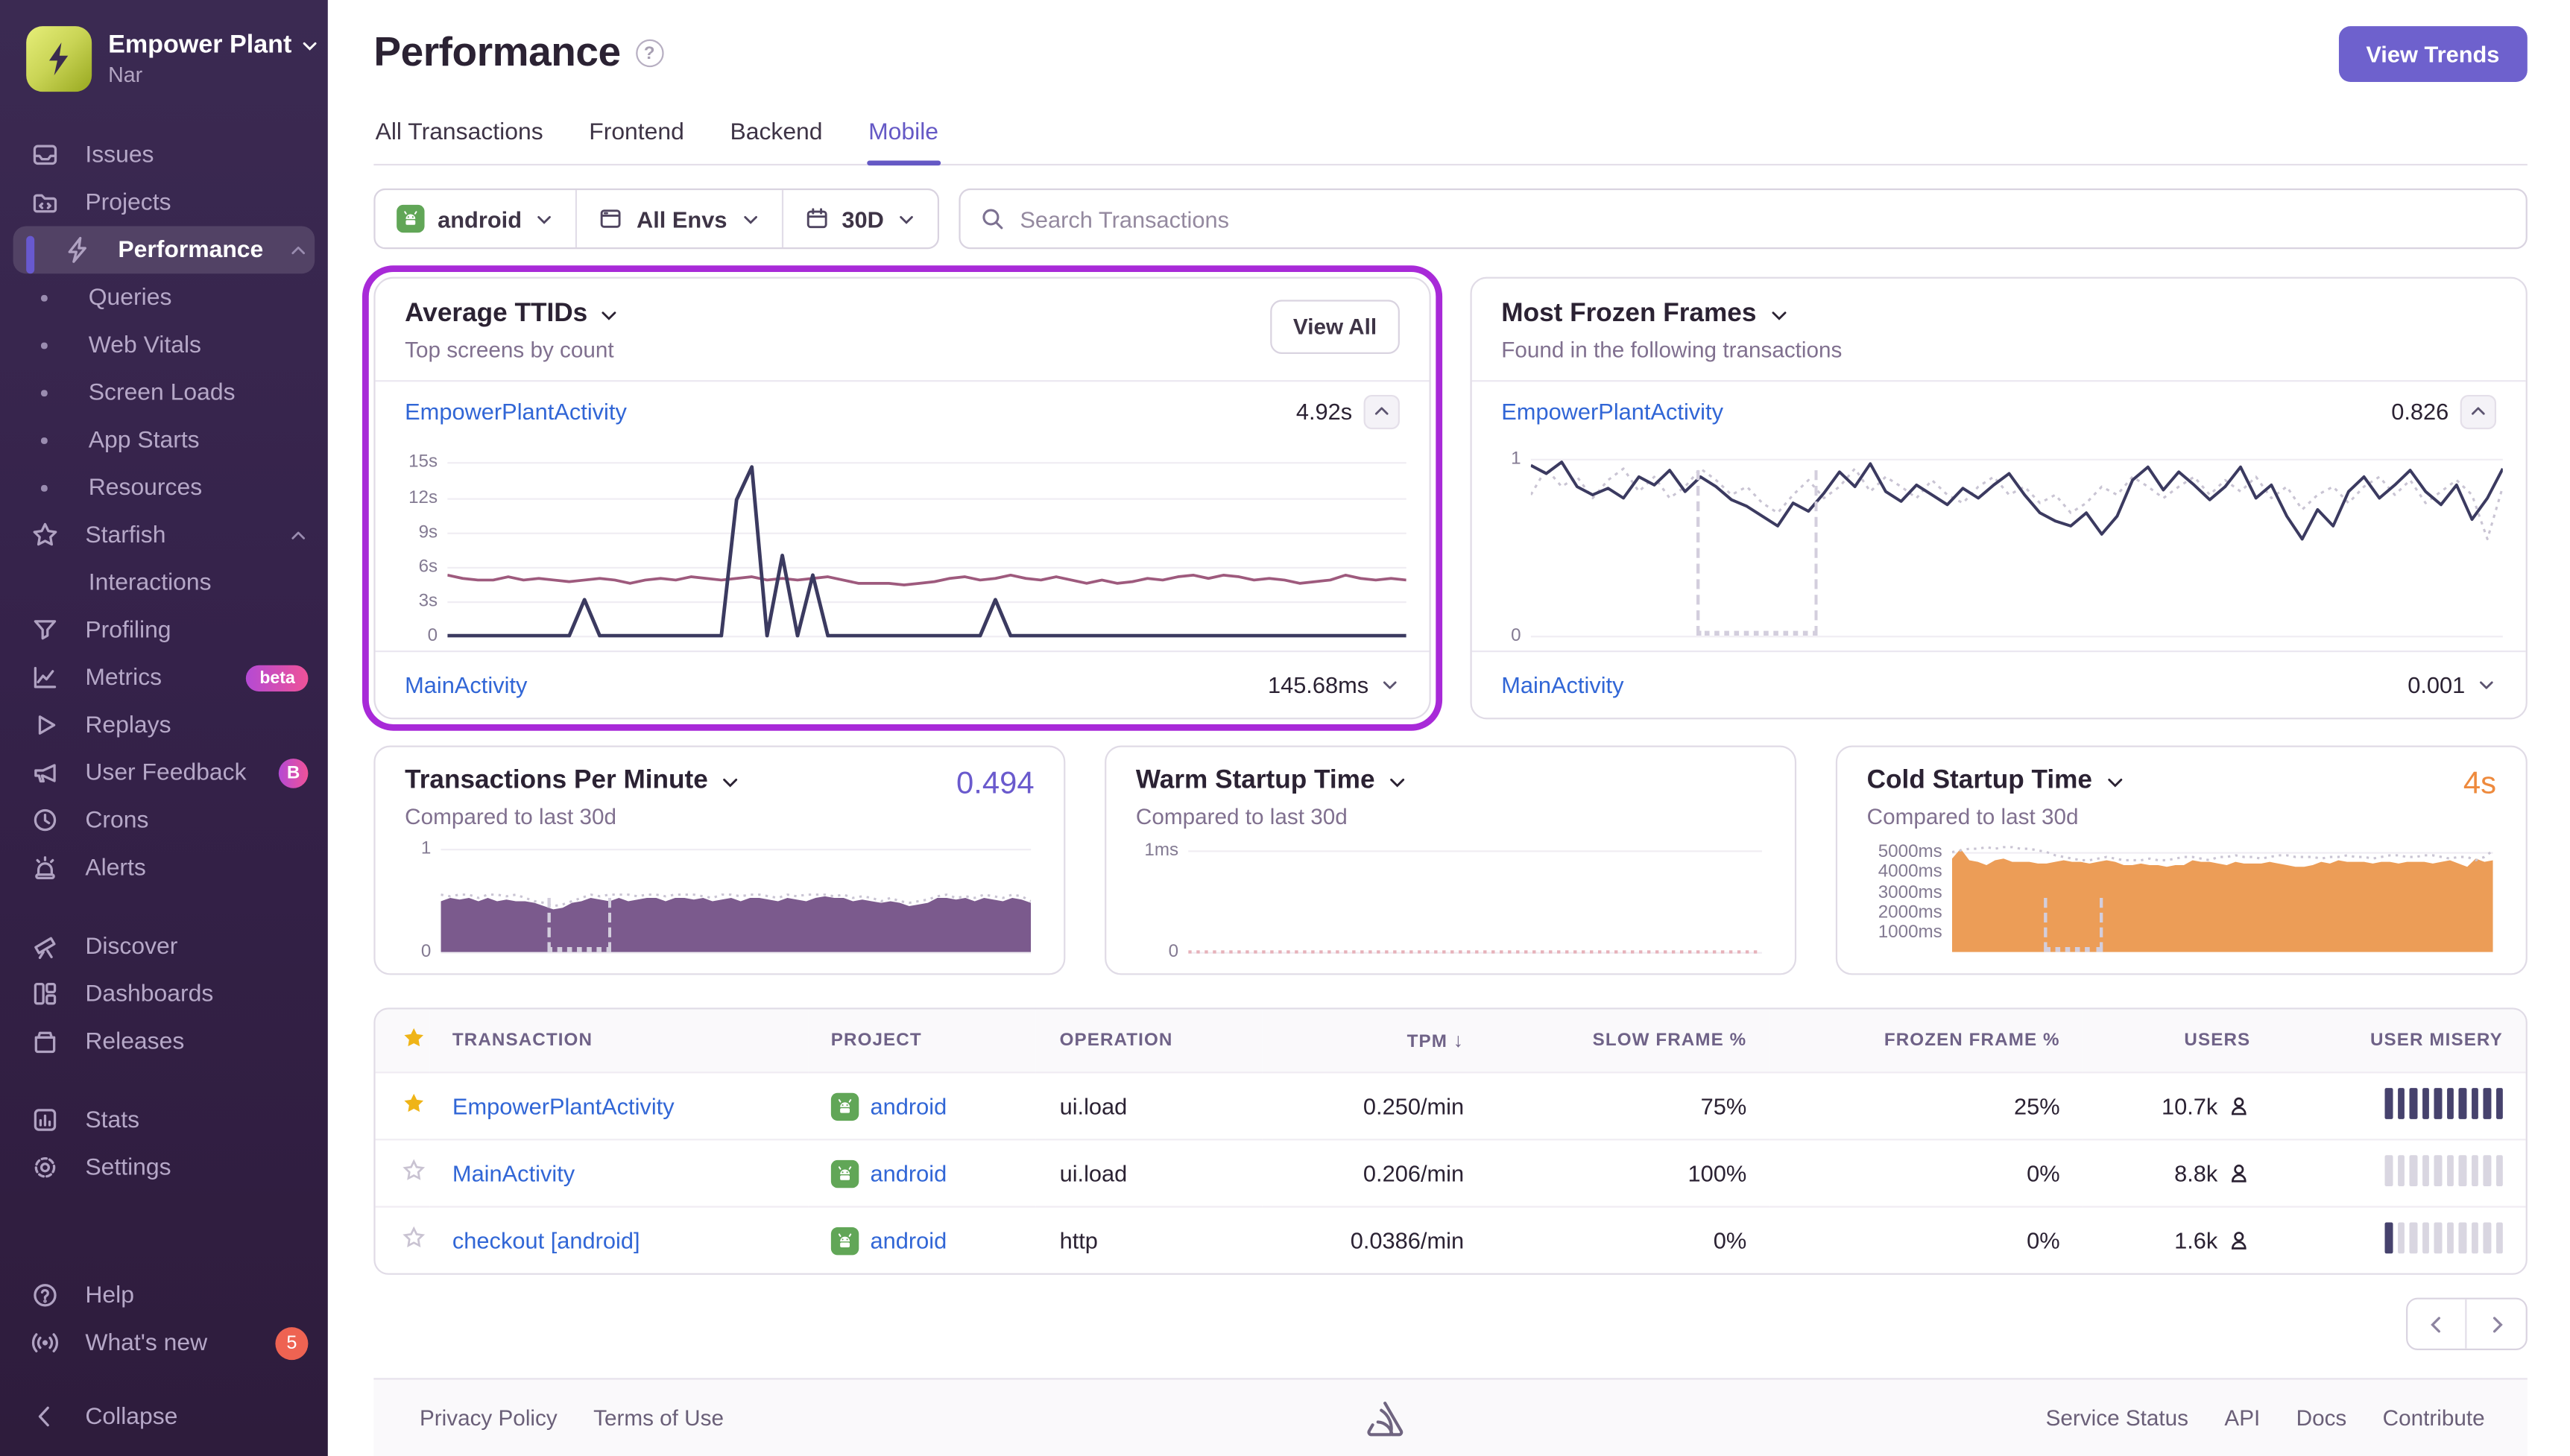 This screenshot has height=1456, width=2570. What do you see at coordinates (164, 297) in the screenshot?
I see `sidebar-item-queries: Queries` at bounding box center [164, 297].